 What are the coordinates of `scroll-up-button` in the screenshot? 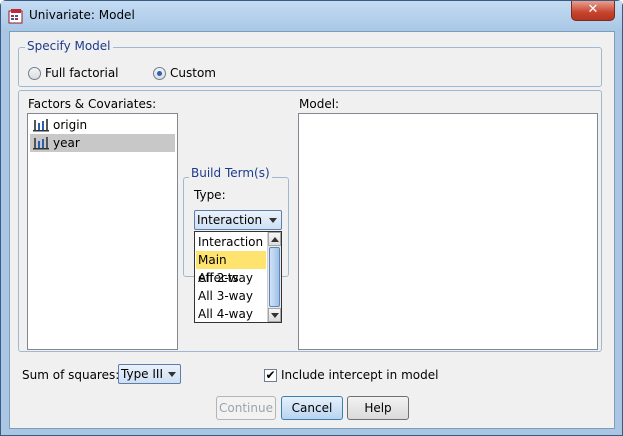 It's located at (274, 239).